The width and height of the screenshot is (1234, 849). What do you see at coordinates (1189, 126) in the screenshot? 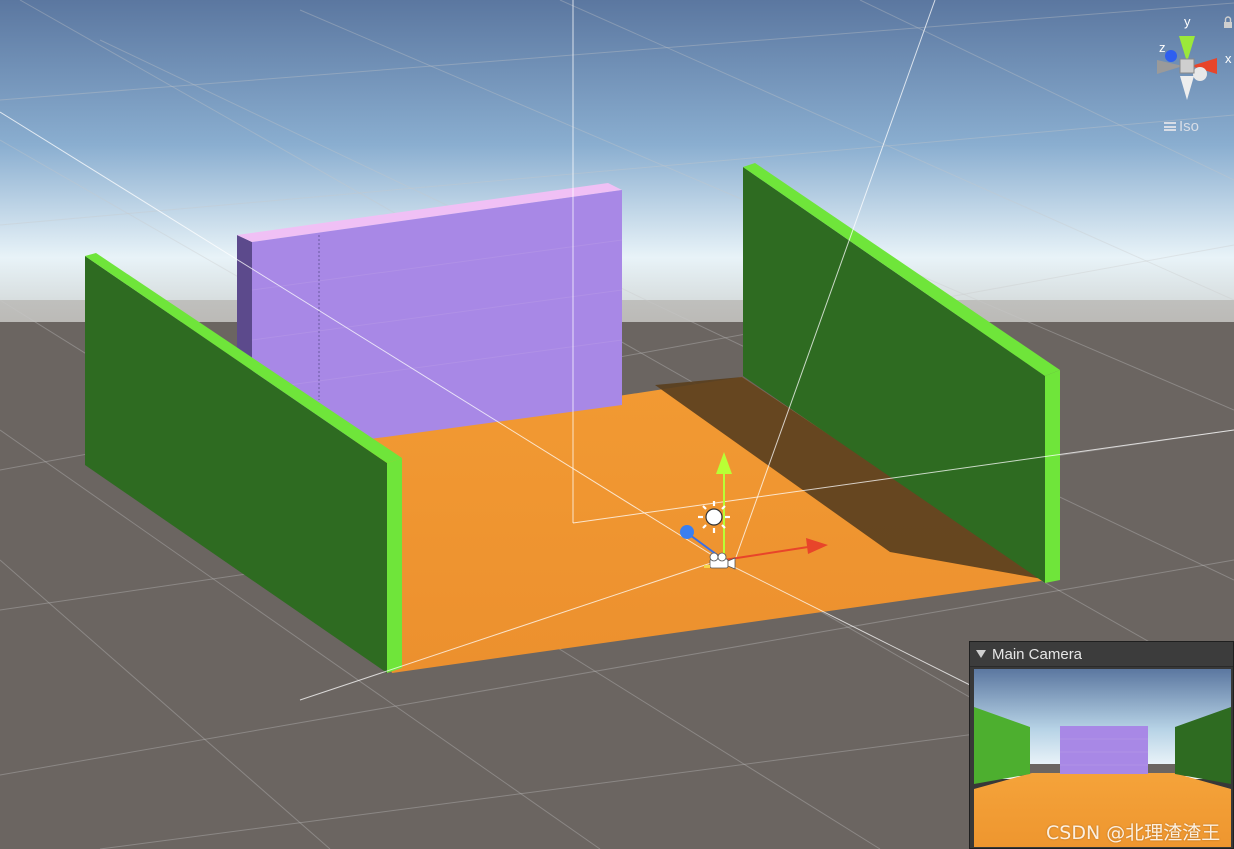
I see `projection-label: Iso` at bounding box center [1189, 126].